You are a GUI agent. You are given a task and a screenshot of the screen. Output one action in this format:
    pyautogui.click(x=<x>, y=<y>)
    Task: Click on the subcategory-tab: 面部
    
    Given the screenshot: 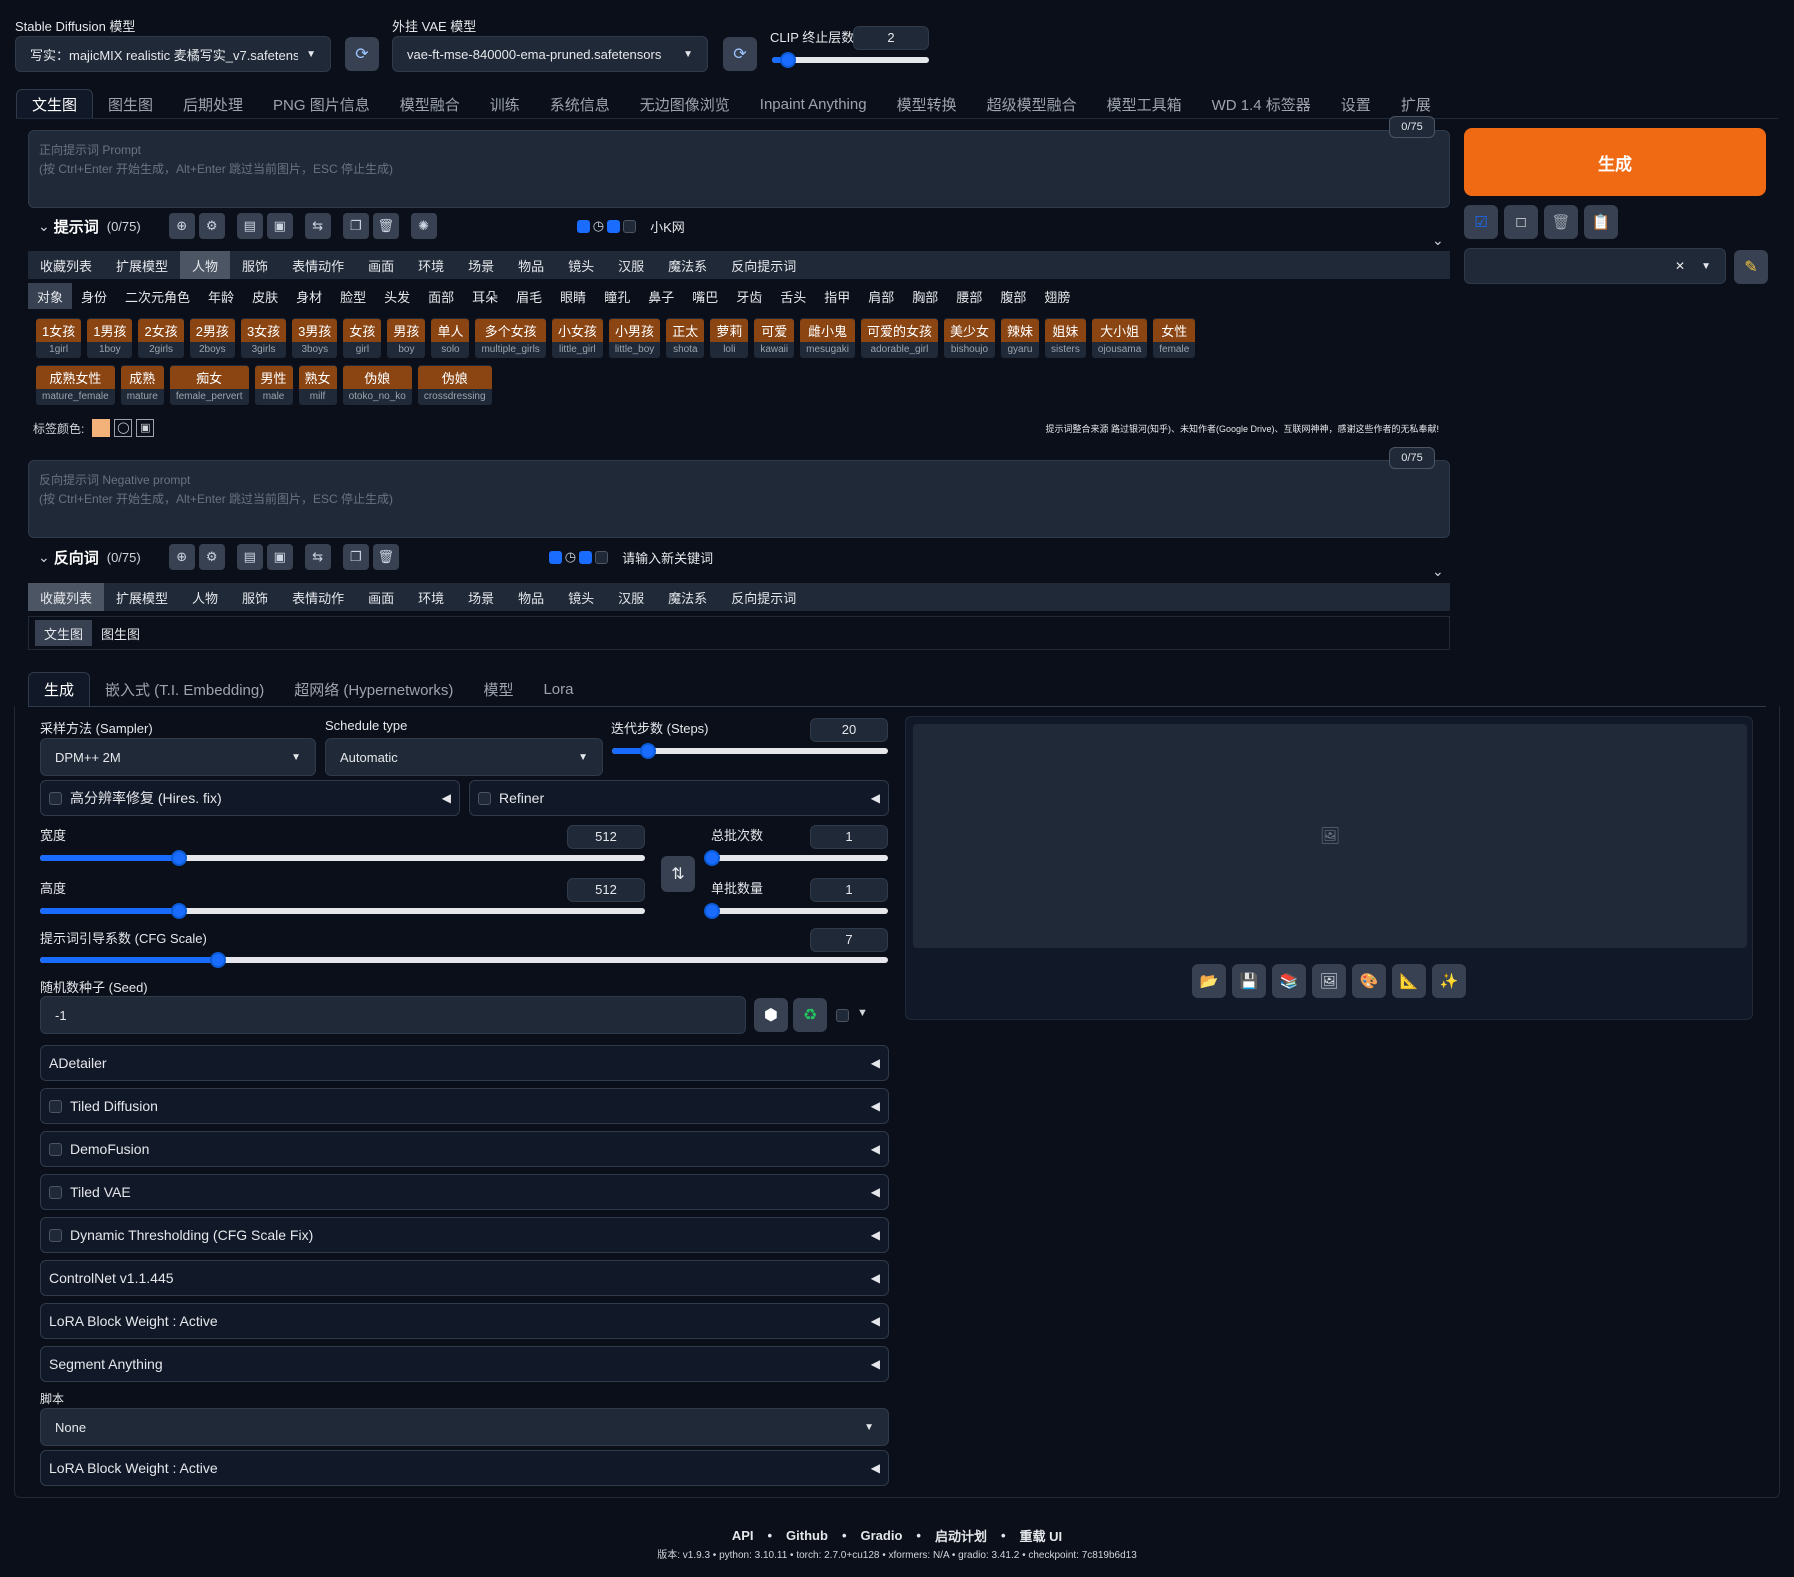 What is the action you would take?
    pyautogui.click(x=441, y=296)
    